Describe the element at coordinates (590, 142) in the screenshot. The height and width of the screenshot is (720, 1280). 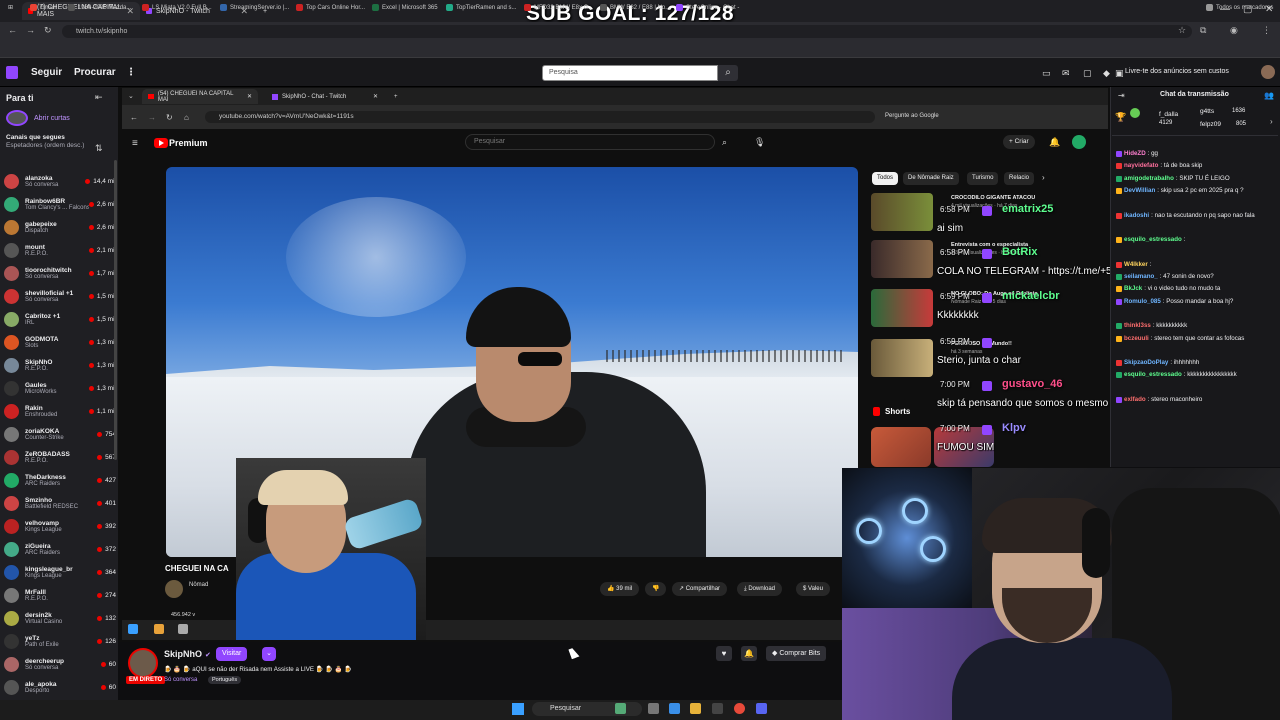
I see `youtube-search-input: Pesquisar` at that location.